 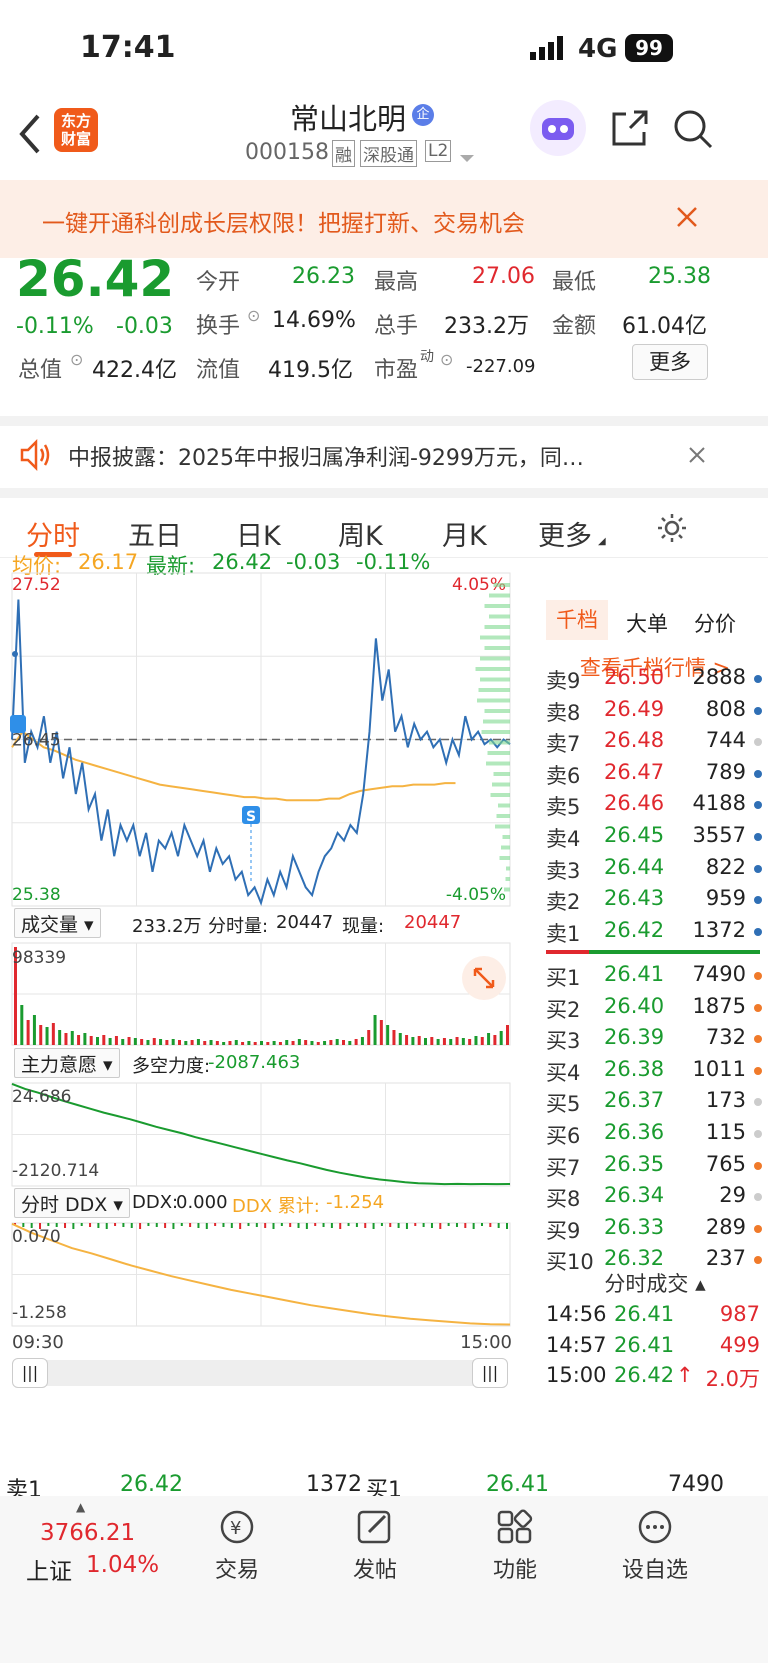 I want to click on pe-label: 市盈, so click(x=396, y=370).